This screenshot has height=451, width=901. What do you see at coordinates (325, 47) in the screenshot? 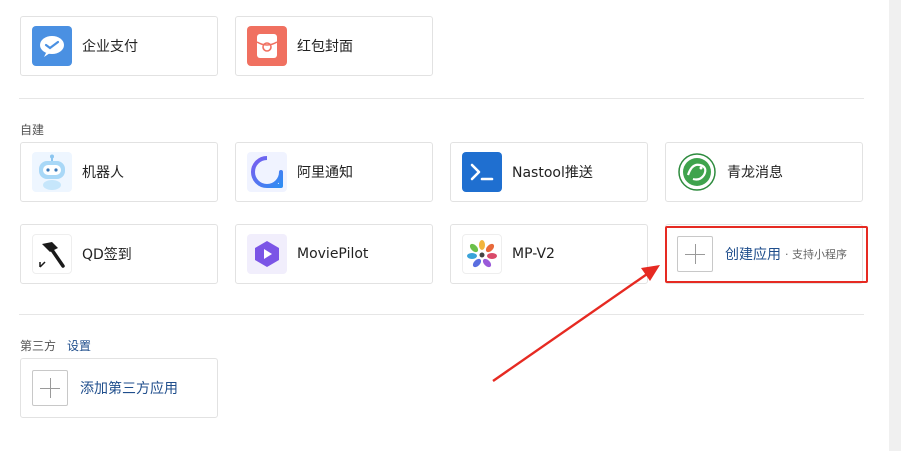
I see `app-label: 红包封面` at bounding box center [325, 47].